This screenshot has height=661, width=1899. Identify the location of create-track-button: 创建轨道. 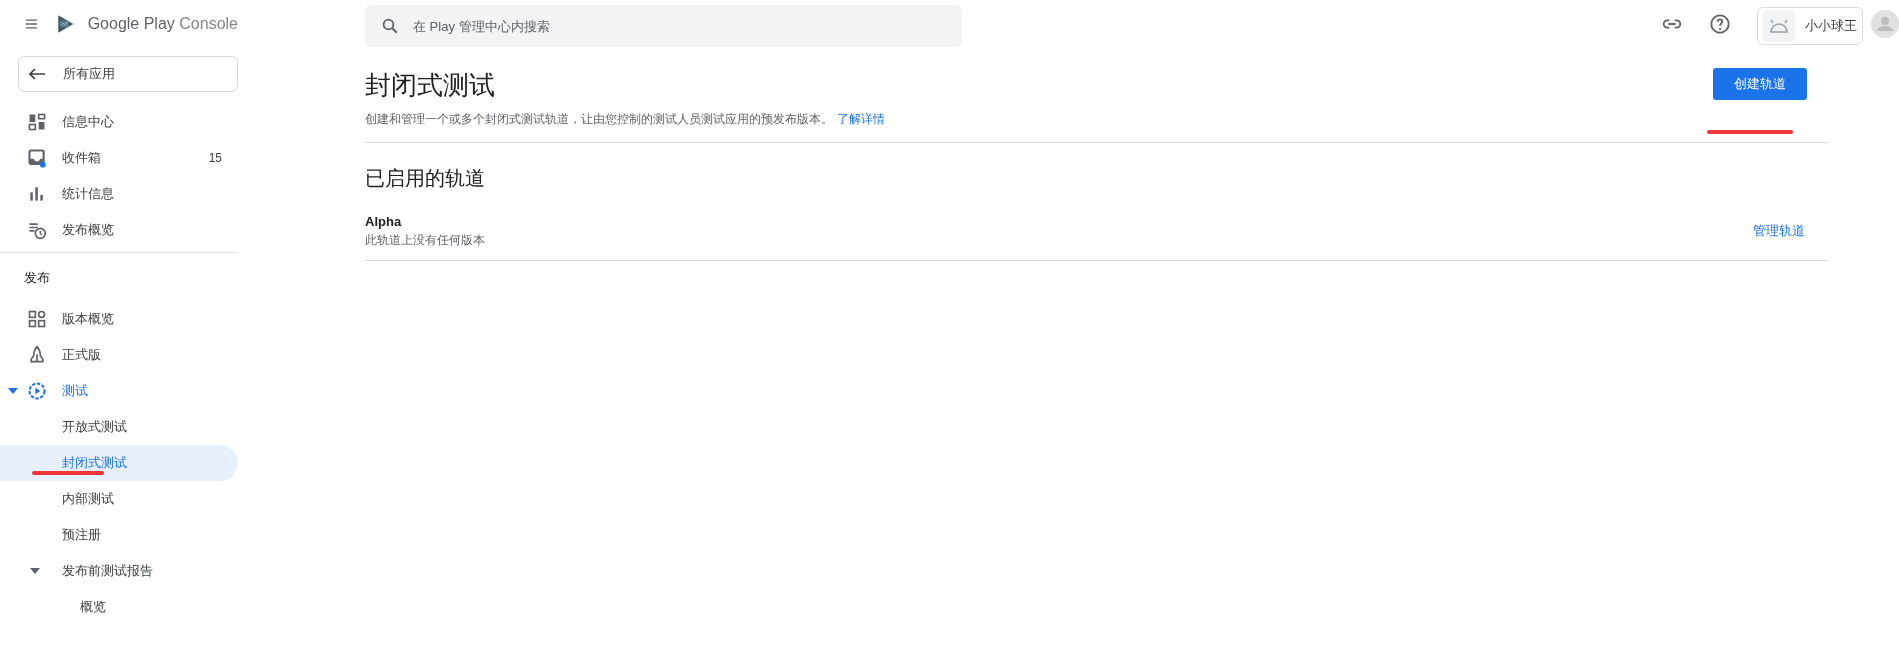
(1760, 84).